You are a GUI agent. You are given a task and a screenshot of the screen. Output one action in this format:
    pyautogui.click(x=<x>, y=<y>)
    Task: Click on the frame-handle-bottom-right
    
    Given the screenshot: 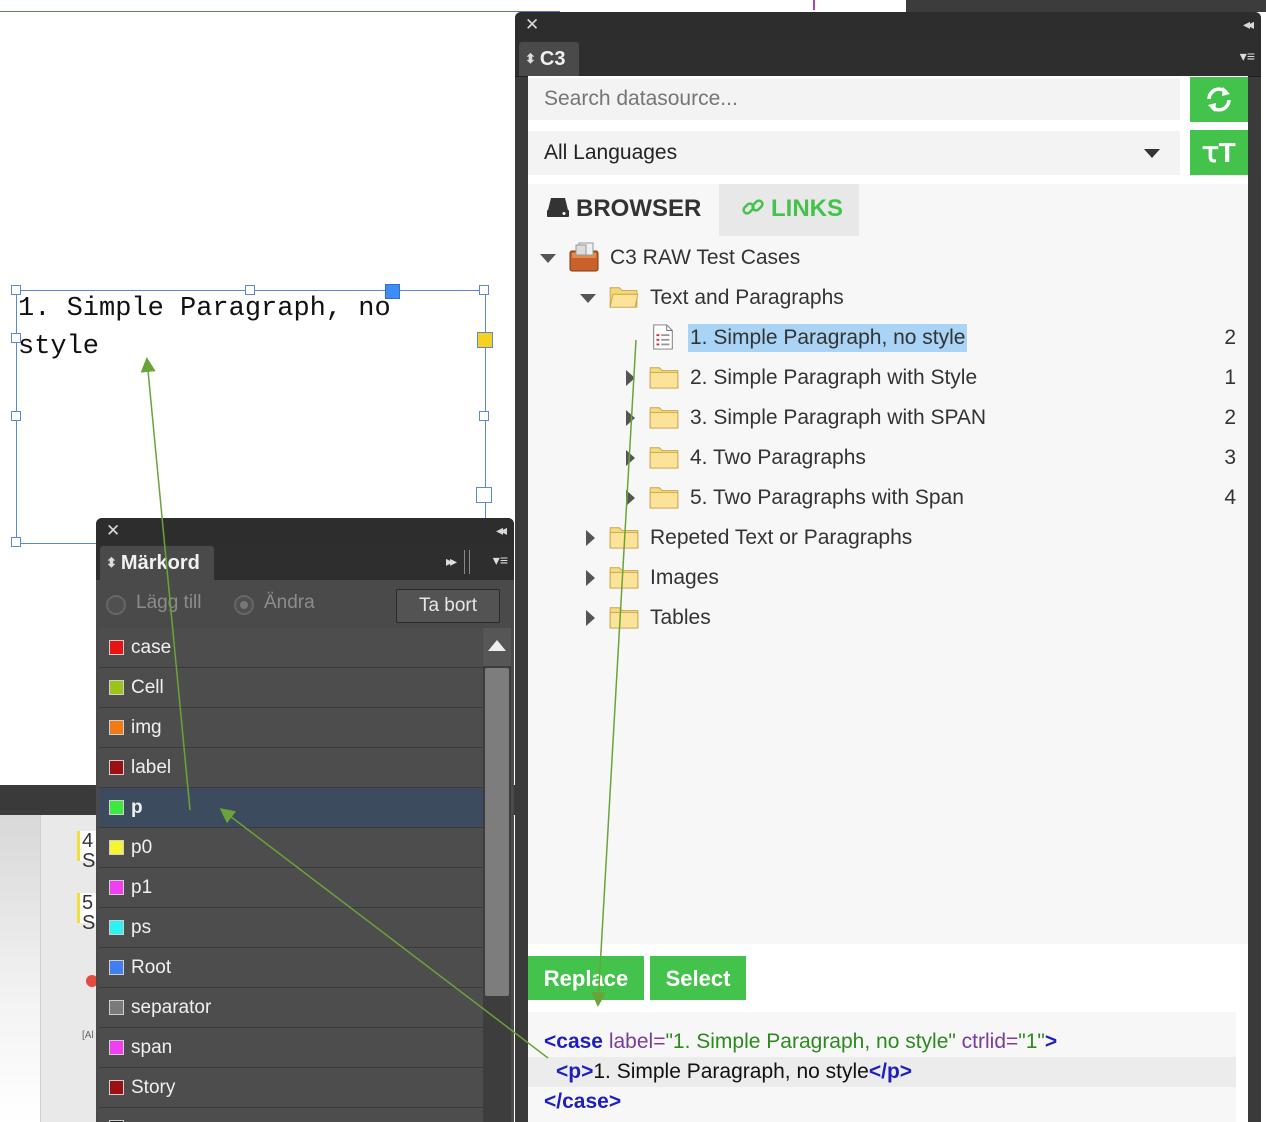 What is the action you would take?
    pyautogui.click(x=484, y=495)
    